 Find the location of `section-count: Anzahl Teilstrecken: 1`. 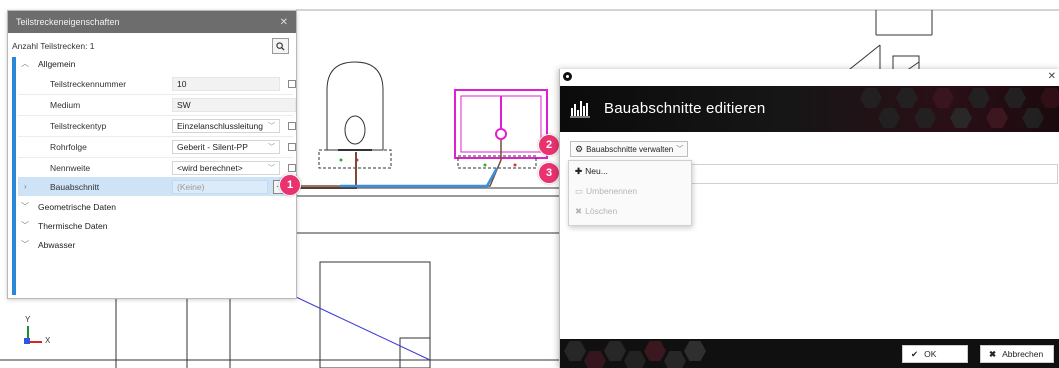

section-count: Anzahl Teilstrecken: 1 is located at coordinates (53, 46).